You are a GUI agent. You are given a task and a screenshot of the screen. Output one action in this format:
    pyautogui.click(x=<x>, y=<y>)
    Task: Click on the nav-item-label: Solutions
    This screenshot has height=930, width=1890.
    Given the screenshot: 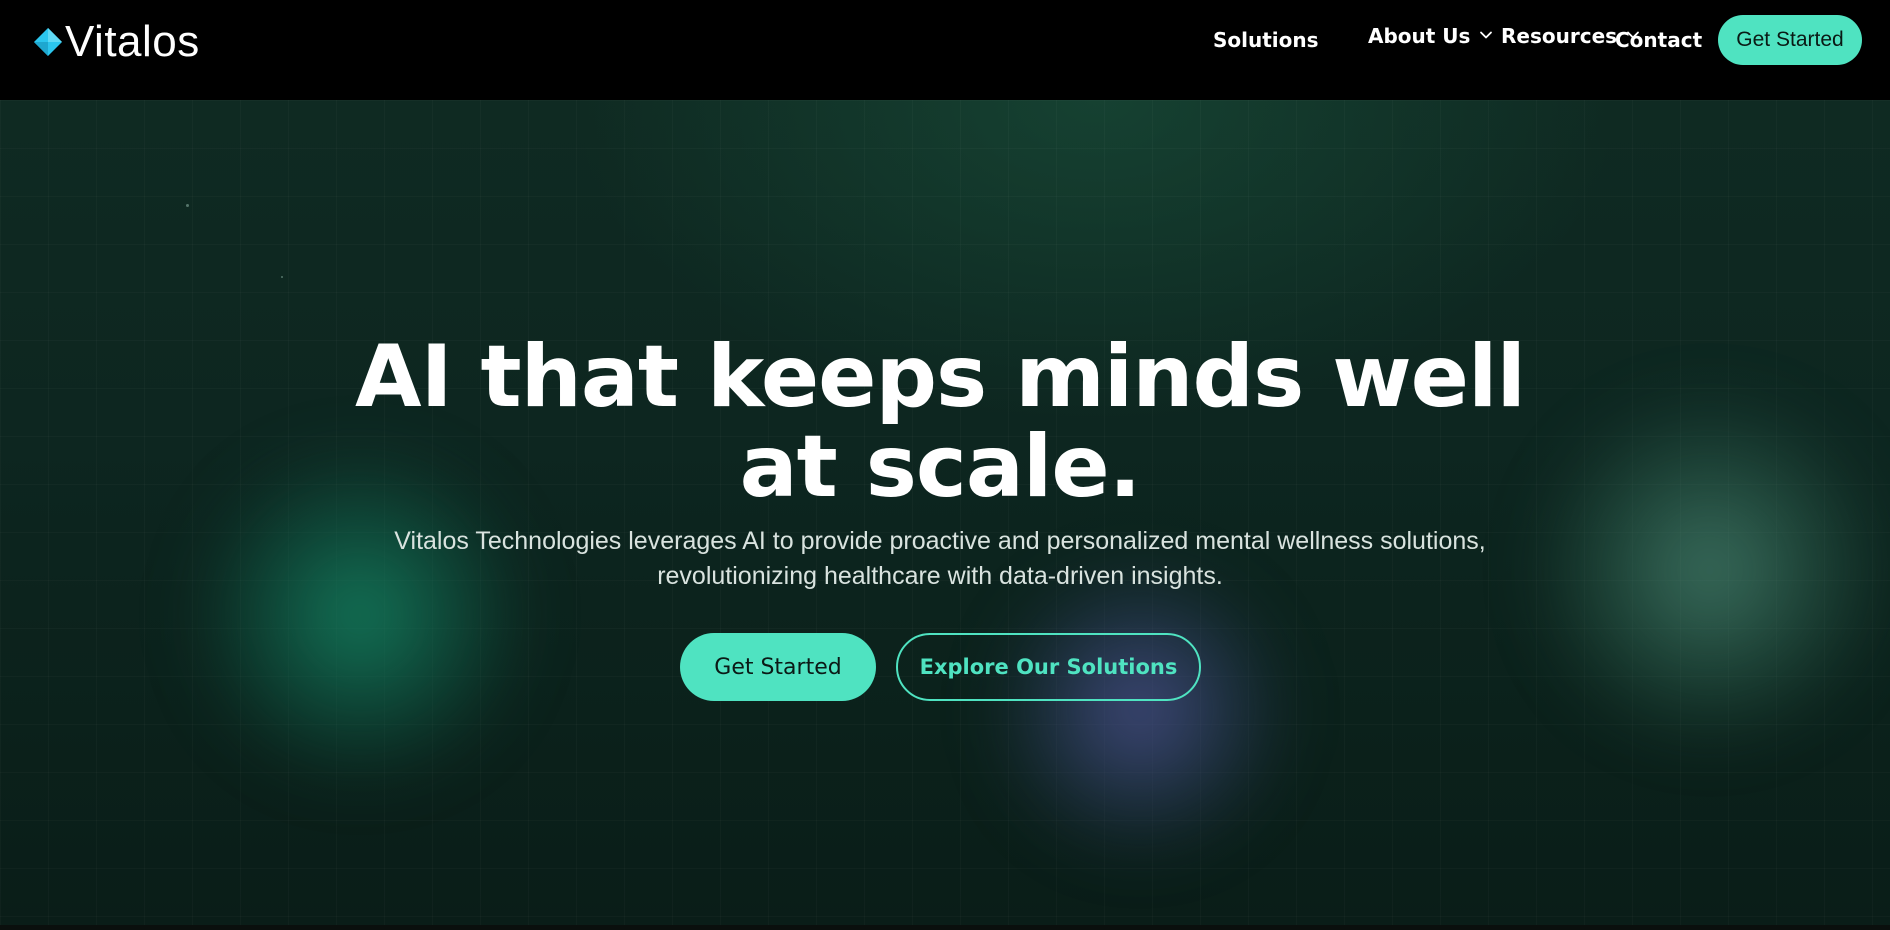 What is the action you would take?
    pyautogui.click(x=1266, y=40)
    